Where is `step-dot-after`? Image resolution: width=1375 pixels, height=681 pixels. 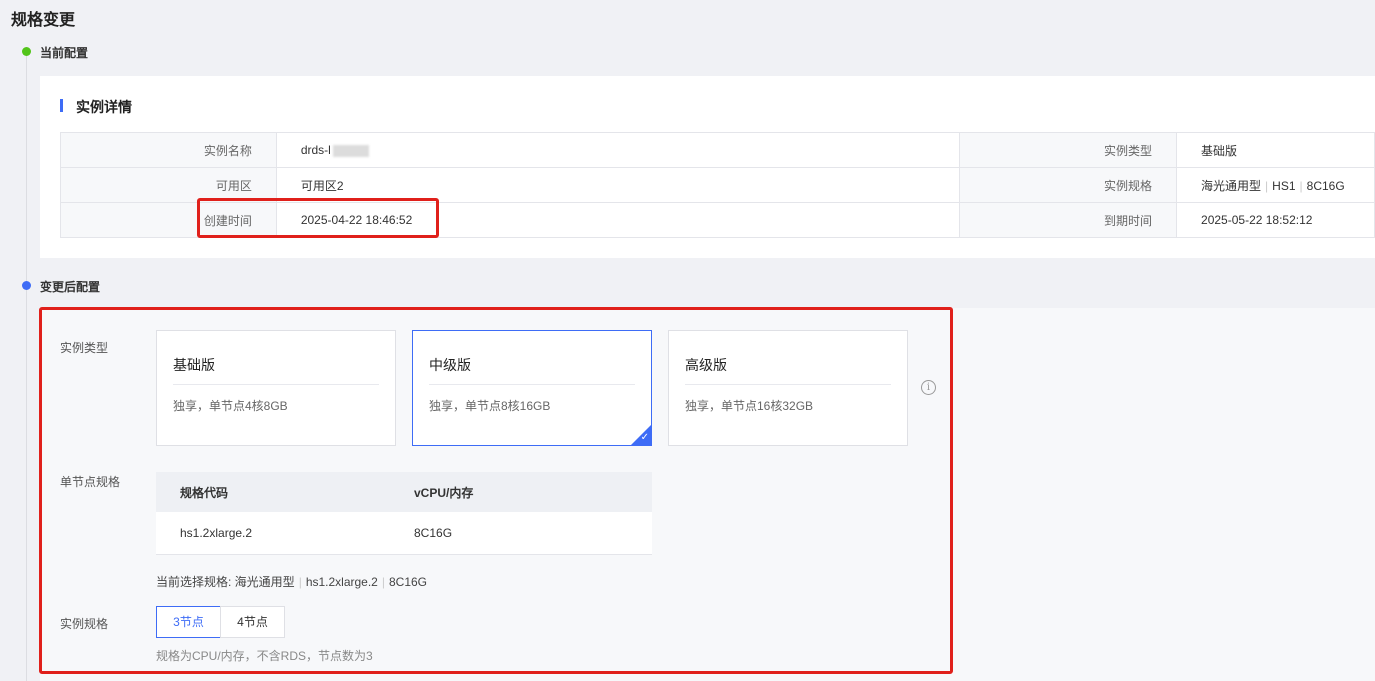
step-dot-after is located at coordinates (26, 285).